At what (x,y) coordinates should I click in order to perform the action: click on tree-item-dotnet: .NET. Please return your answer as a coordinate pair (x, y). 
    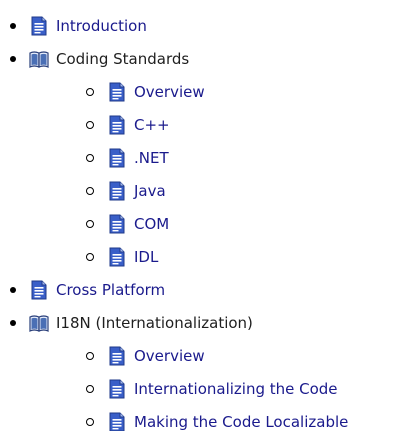
    Looking at the image, I should click on (243, 157).